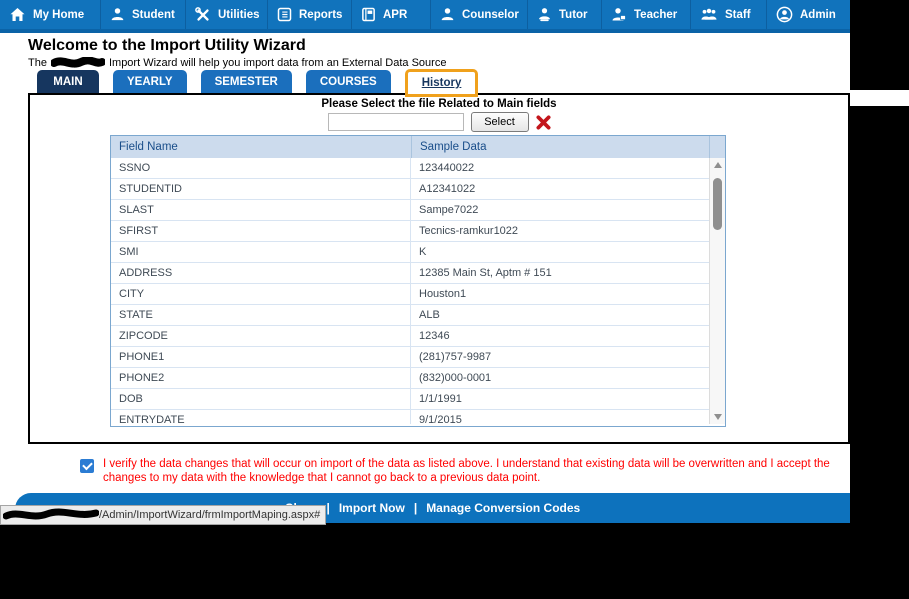  I want to click on table-row: SFIRST Tecnics-ramkur1022, so click(410, 231).